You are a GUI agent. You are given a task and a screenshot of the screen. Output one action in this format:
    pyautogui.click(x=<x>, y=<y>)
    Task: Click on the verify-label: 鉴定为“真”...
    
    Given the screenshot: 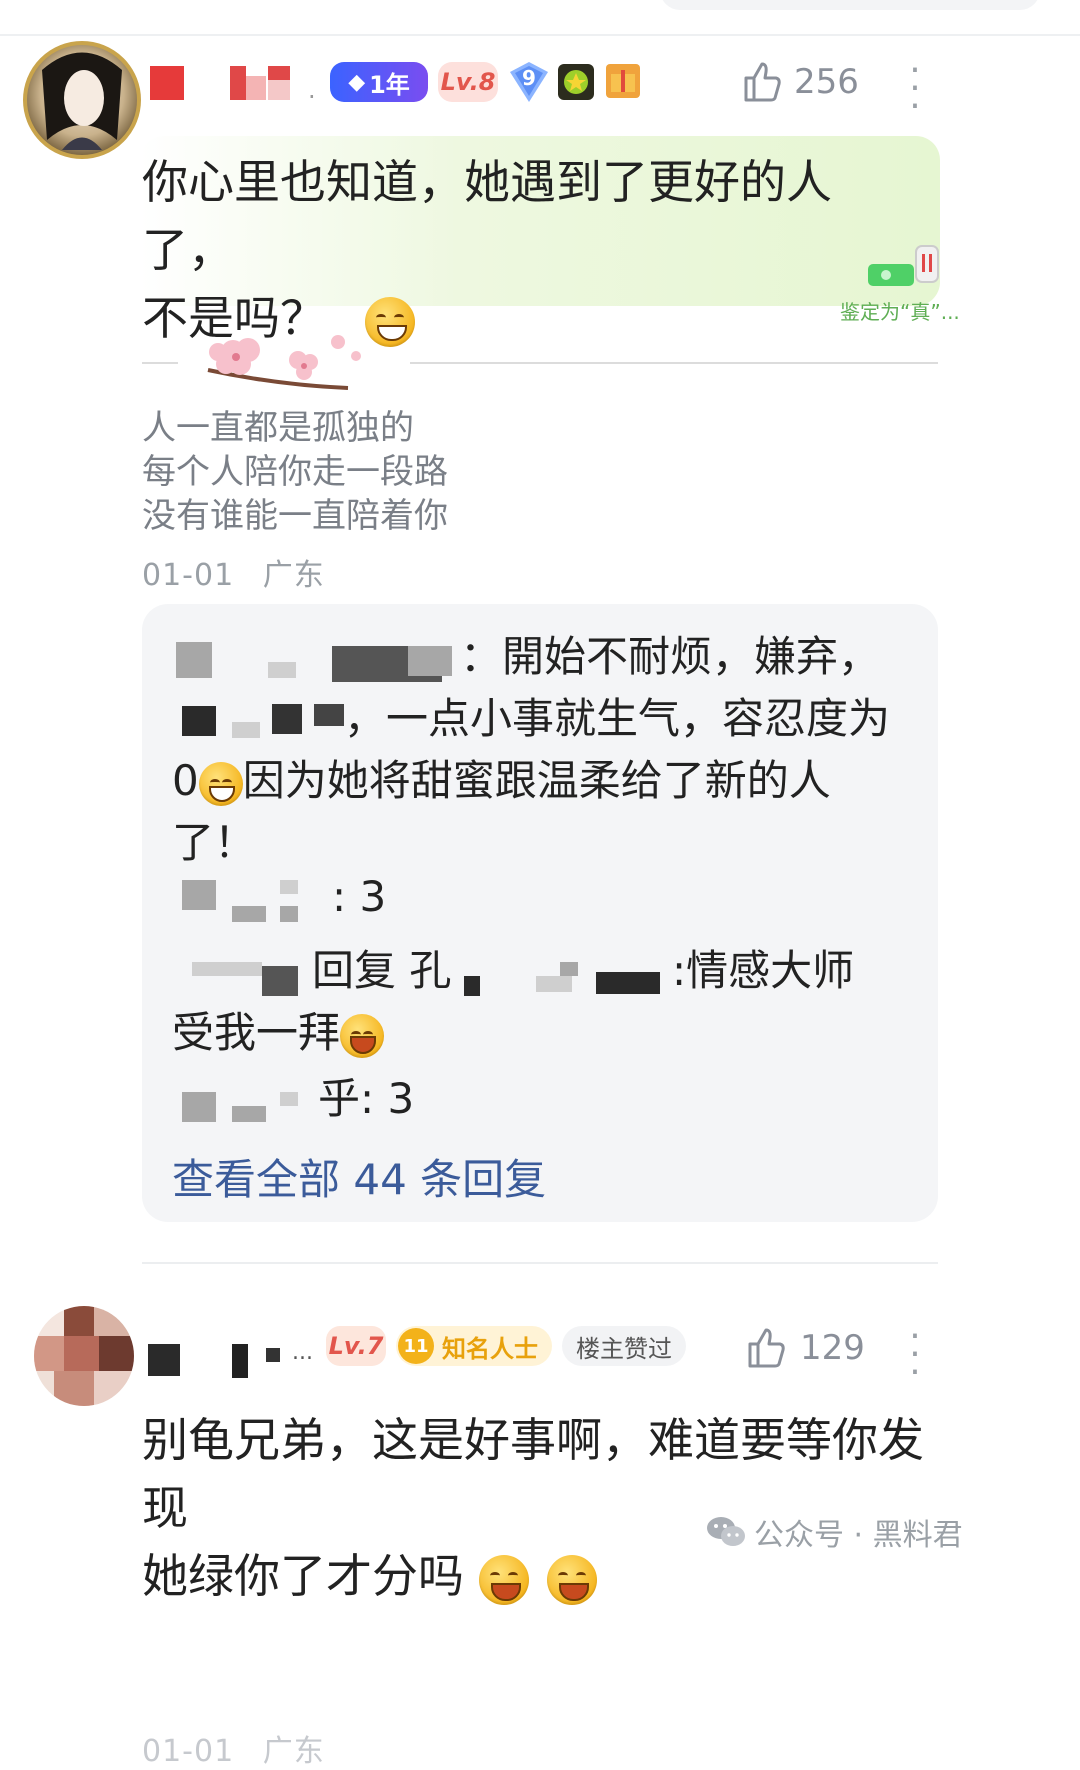 What is the action you would take?
    pyautogui.click(x=900, y=312)
    